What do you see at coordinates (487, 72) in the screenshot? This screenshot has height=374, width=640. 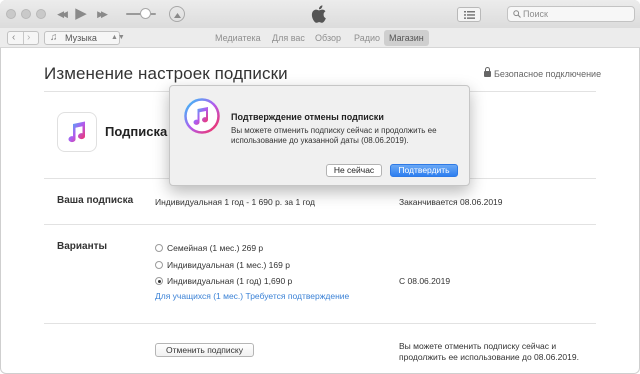 I see `lock-icon` at bounding box center [487, 72].